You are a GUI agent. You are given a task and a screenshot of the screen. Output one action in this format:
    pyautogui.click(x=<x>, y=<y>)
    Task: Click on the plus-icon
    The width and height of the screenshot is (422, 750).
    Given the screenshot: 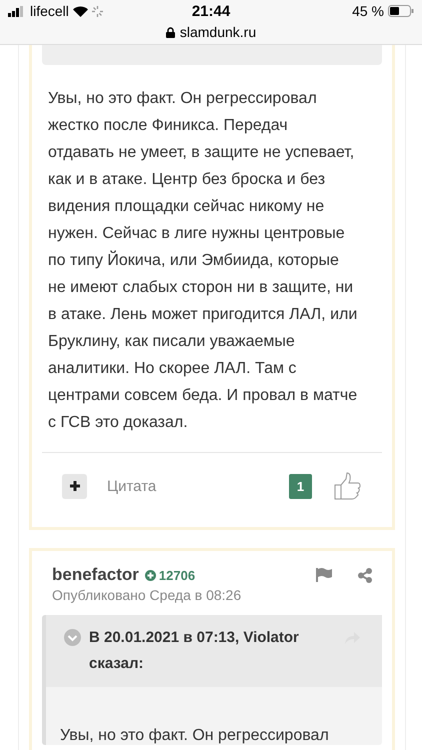 What is the action you would take?
    pyautogui.click(x=74, y=486)
    